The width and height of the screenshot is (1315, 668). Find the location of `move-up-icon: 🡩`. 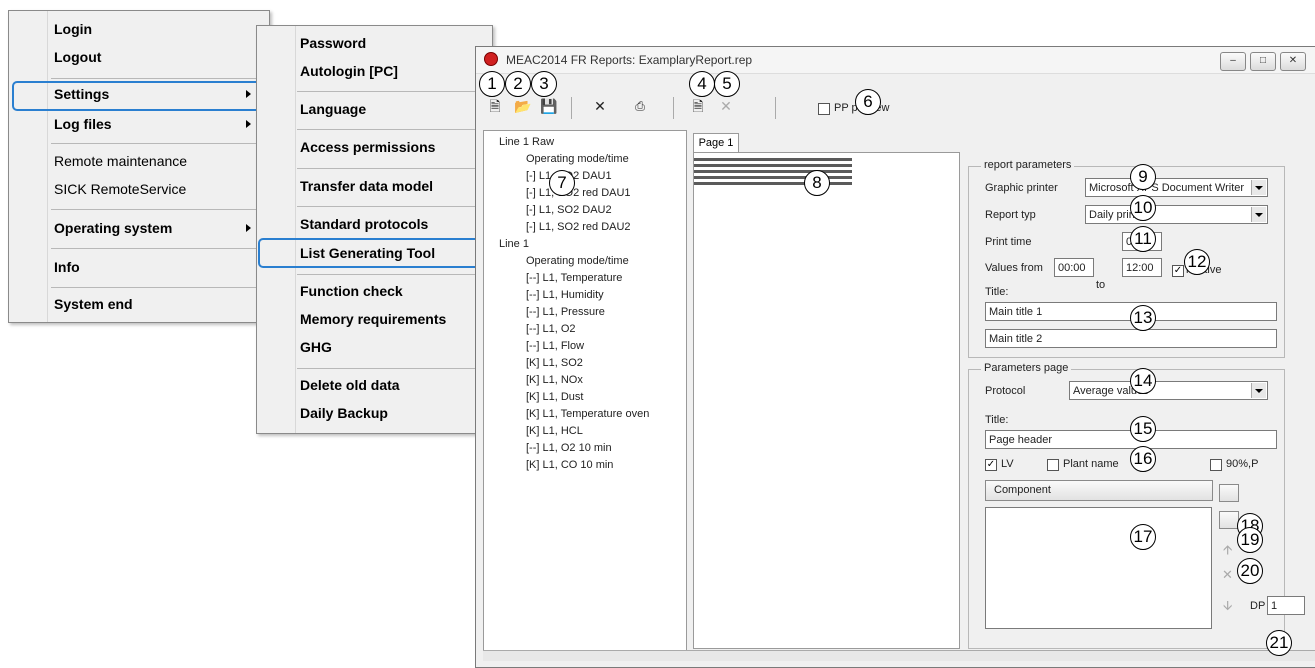

move-up-icon: 🡩 is located at coordinates (1227, 552).